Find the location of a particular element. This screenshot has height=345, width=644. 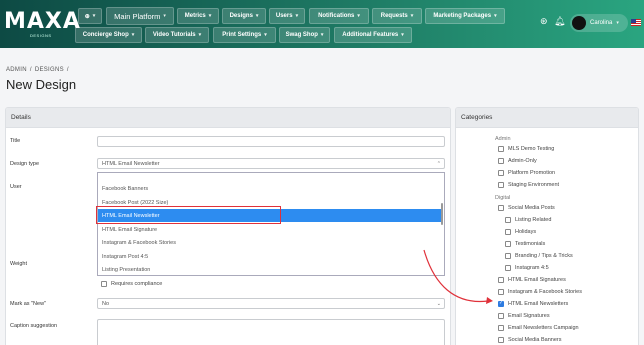

chevron-down-icon: ⌄ is located at coordinates (438, 304).